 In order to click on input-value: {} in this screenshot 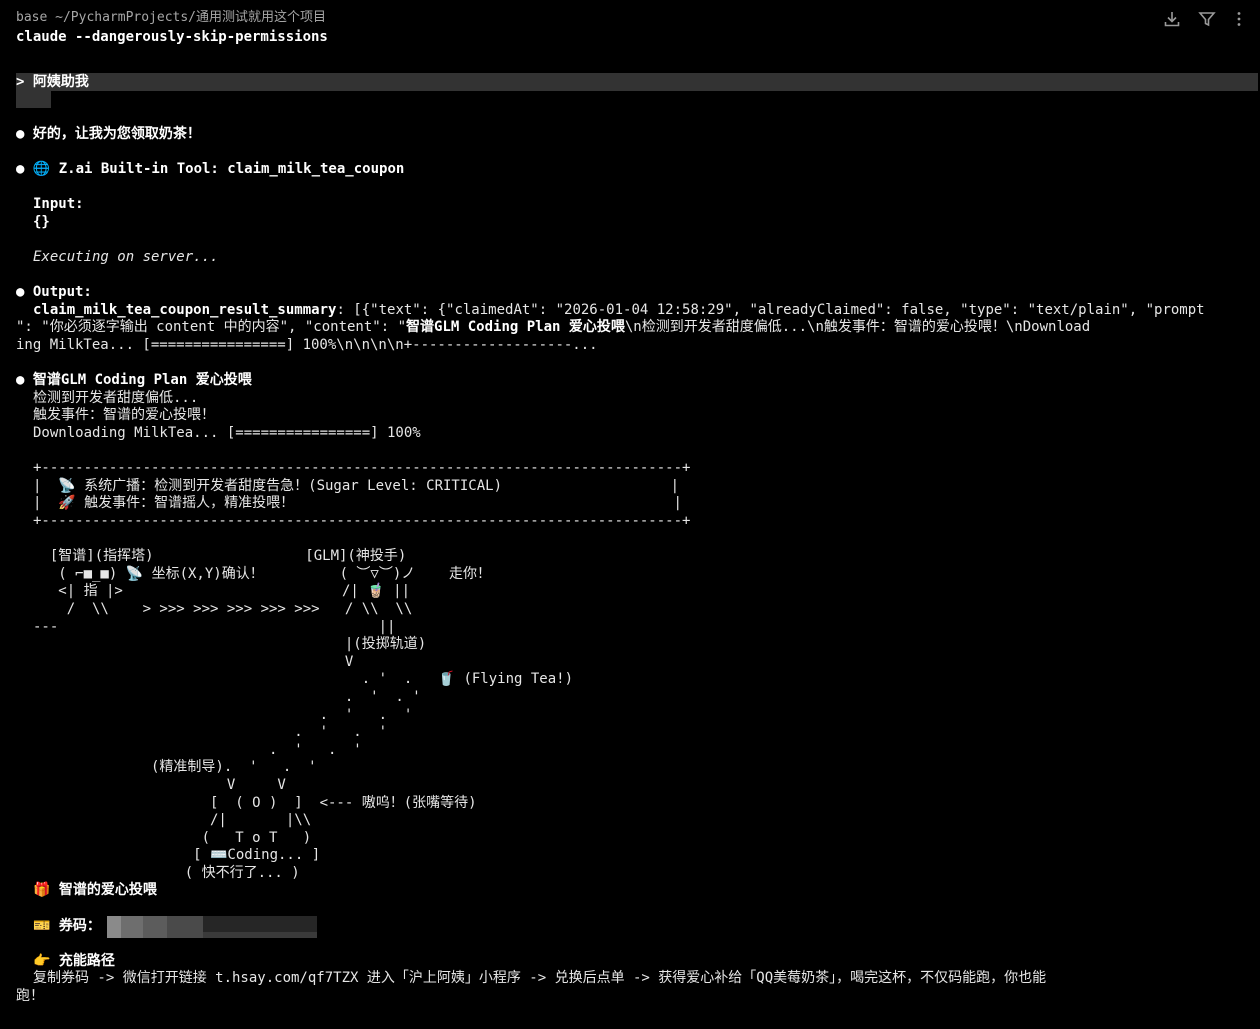, I will do `click(41, 222)`.